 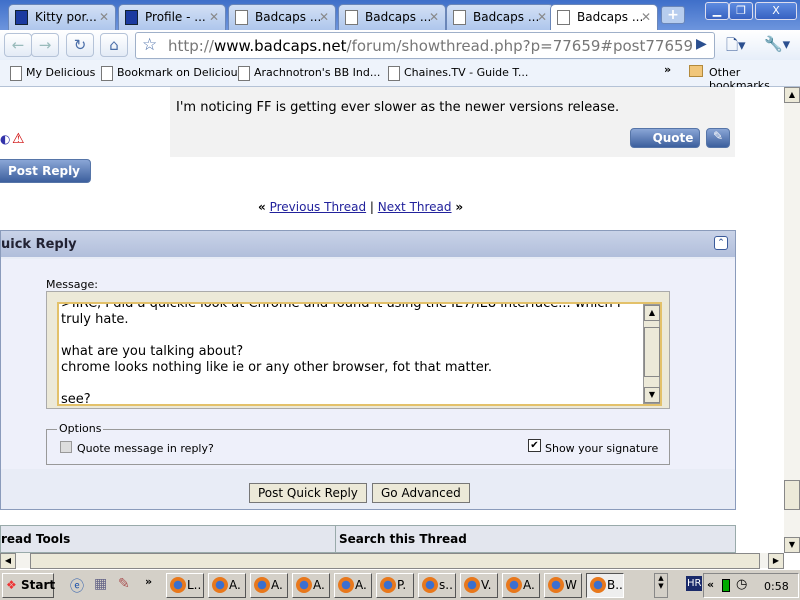 I want to click on multi-quote-button: ✎, so click(x=718, y=138).